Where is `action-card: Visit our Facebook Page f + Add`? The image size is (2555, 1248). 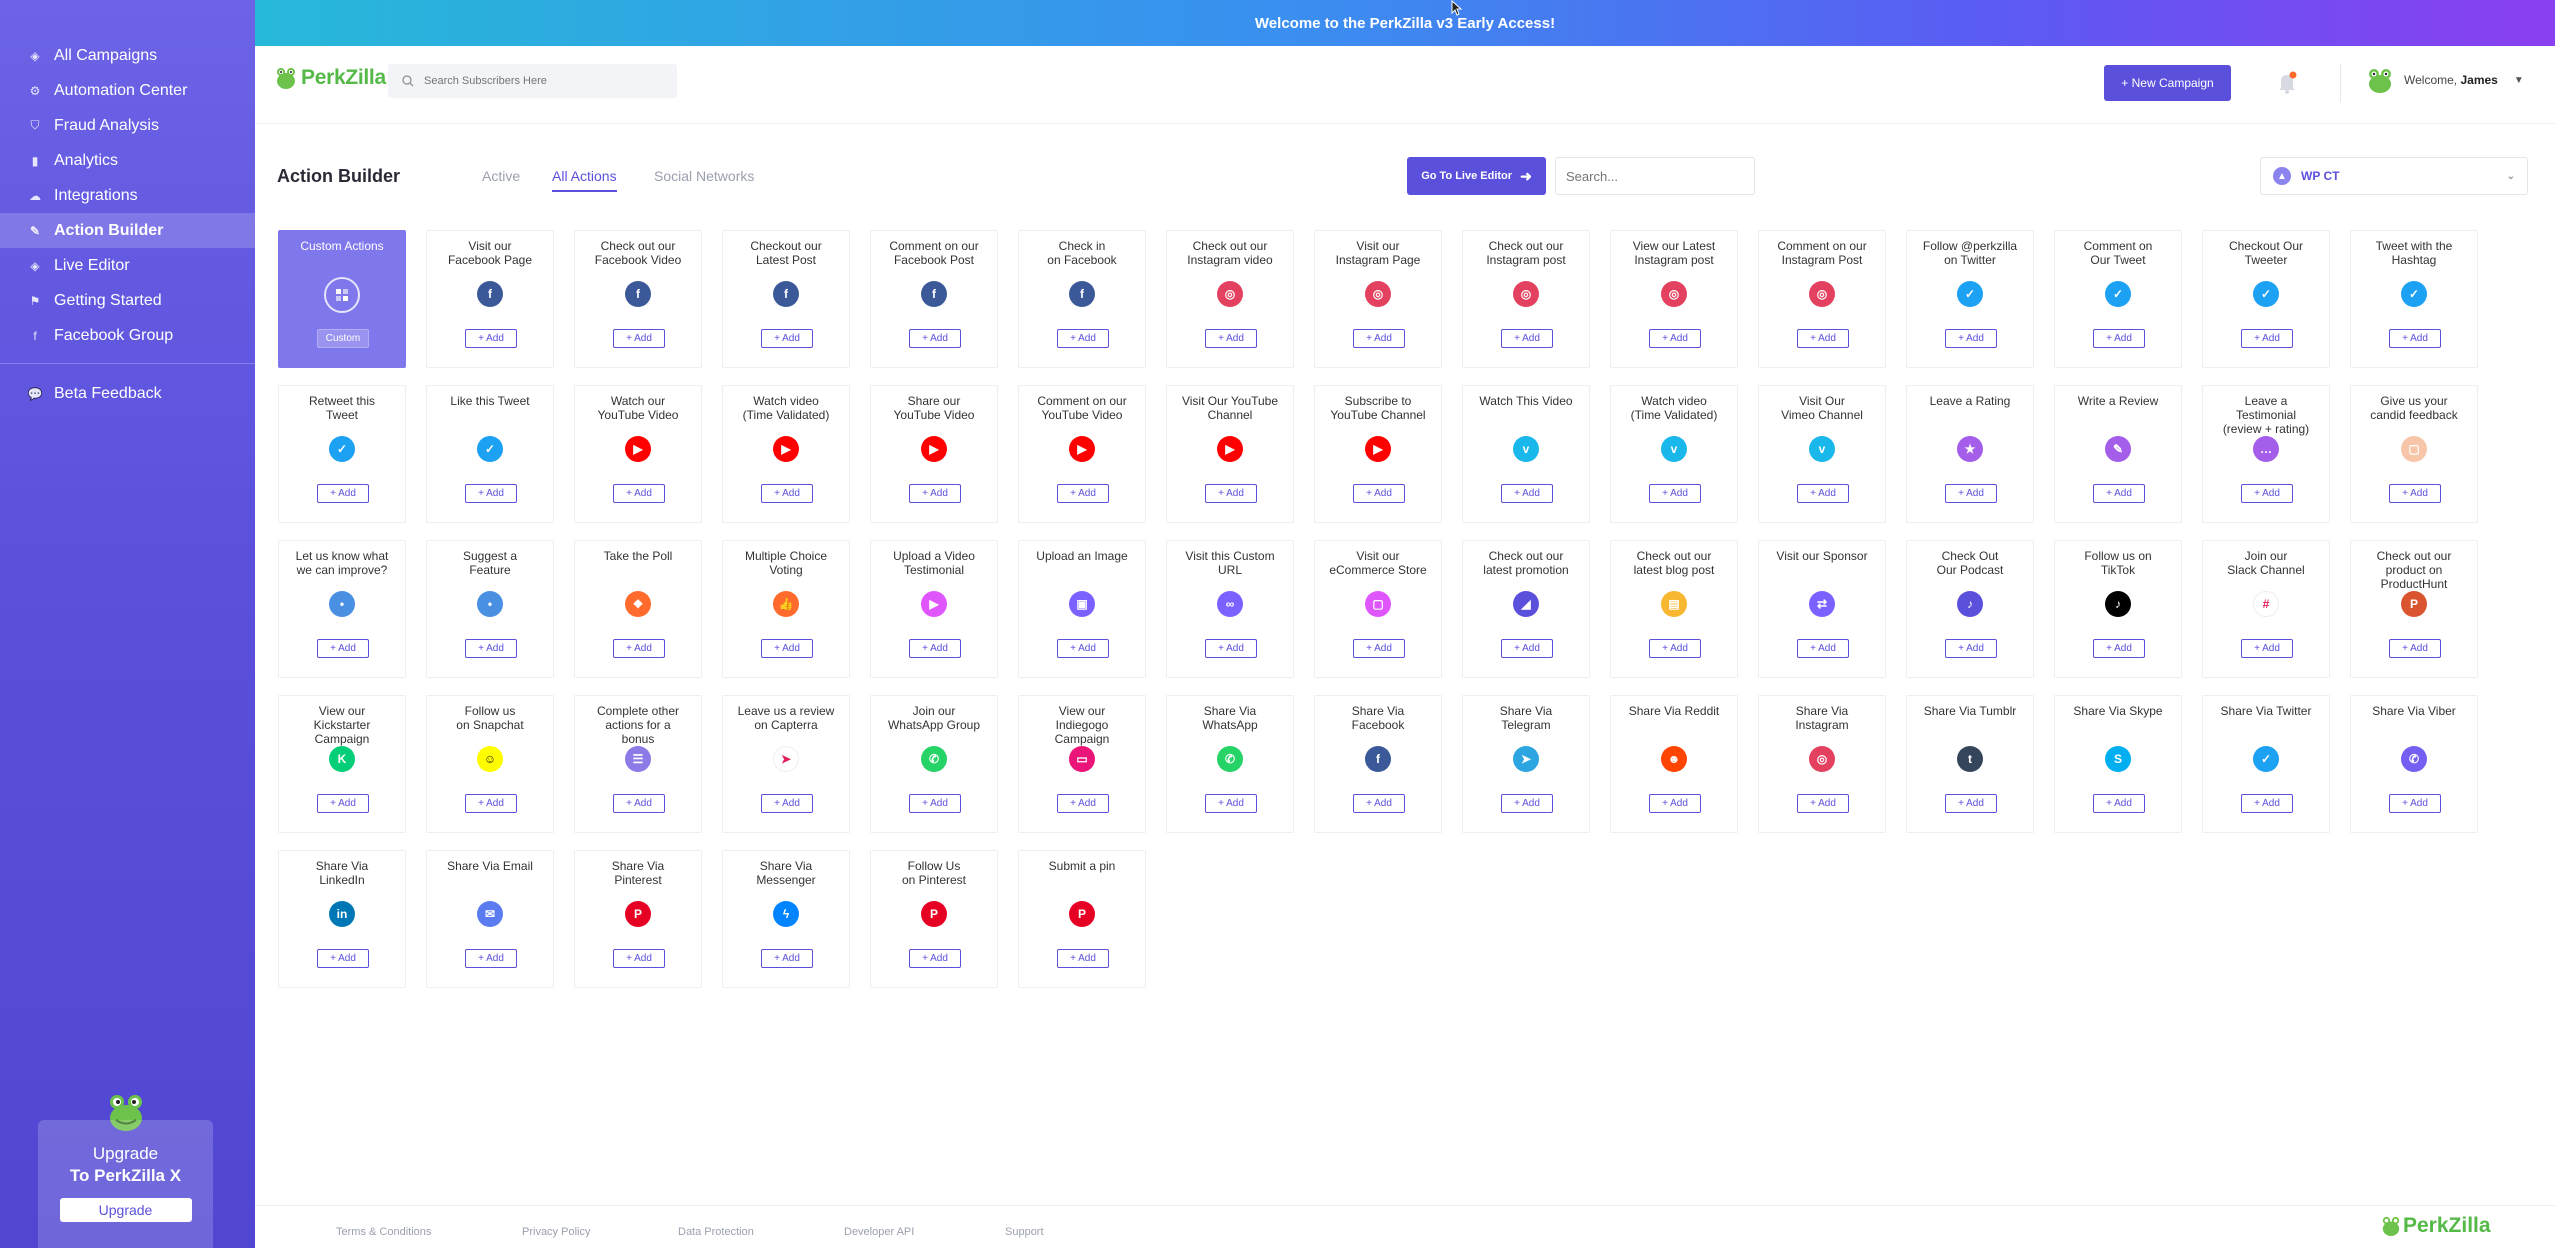
action-card: Visit our Facebook Page f + Add is located at coordinates (490, 299).